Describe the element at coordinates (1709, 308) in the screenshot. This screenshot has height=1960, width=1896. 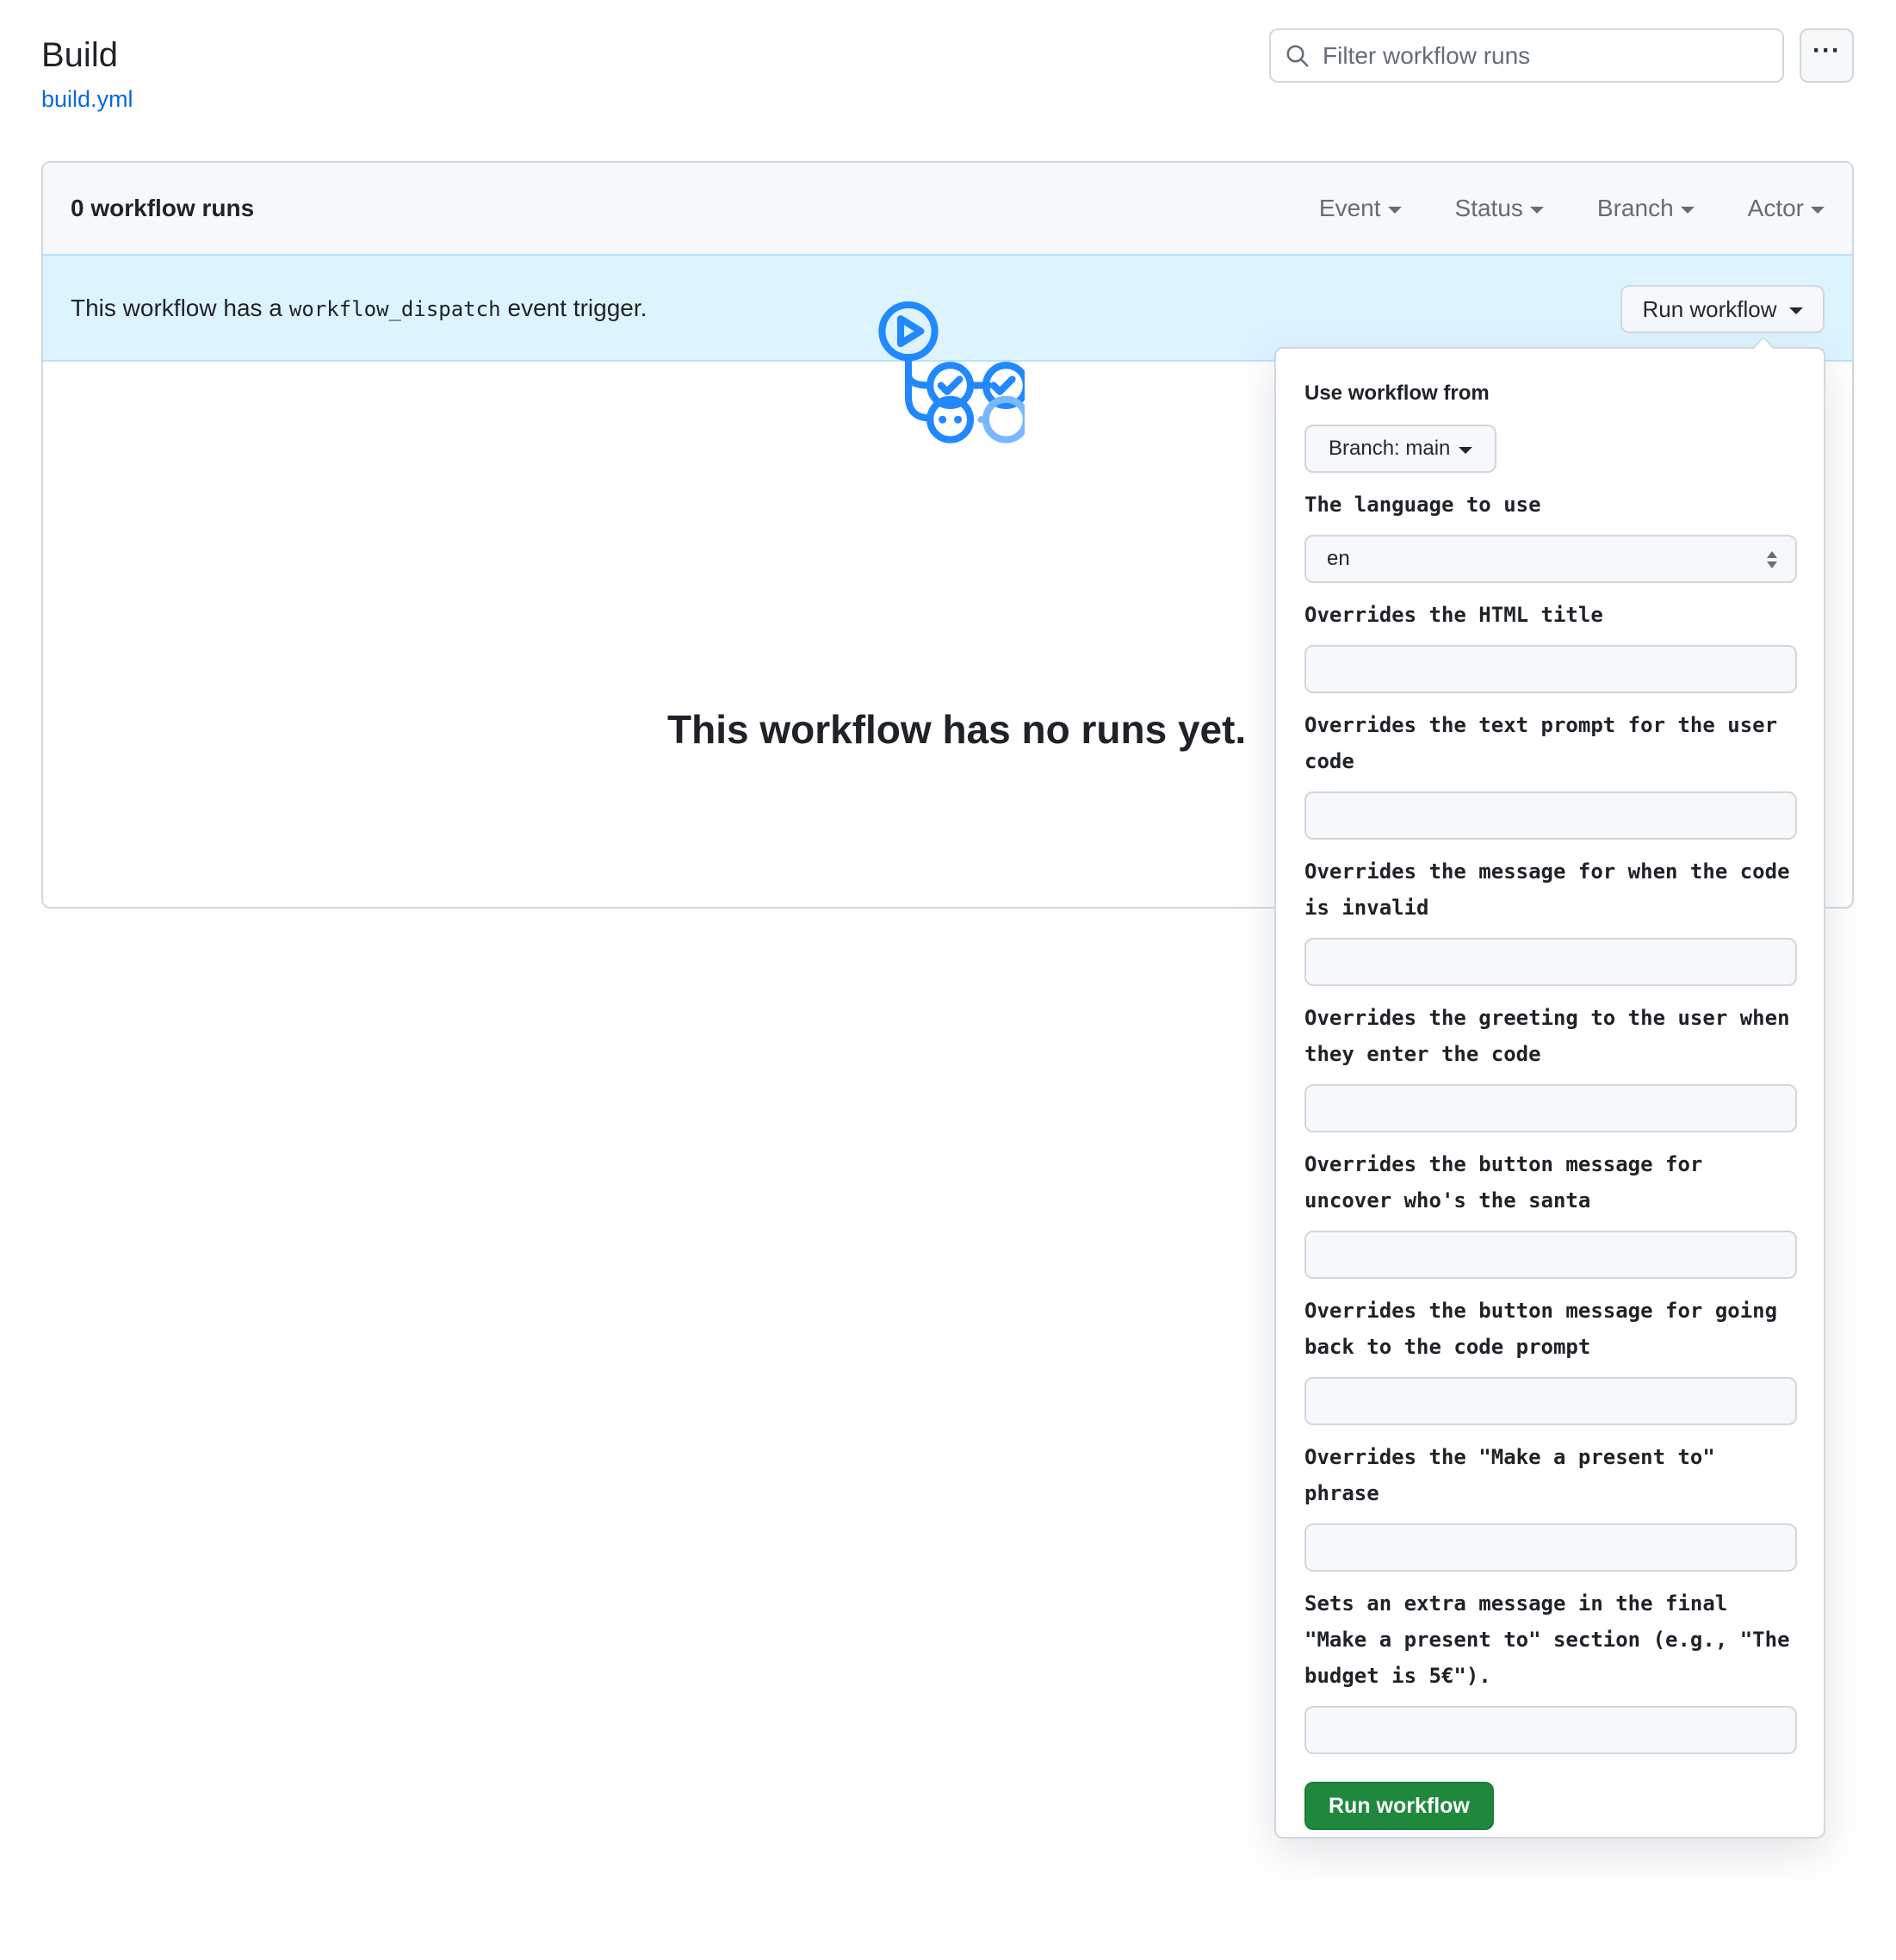
I see `run-workflow-label: Run workflow` at that location.